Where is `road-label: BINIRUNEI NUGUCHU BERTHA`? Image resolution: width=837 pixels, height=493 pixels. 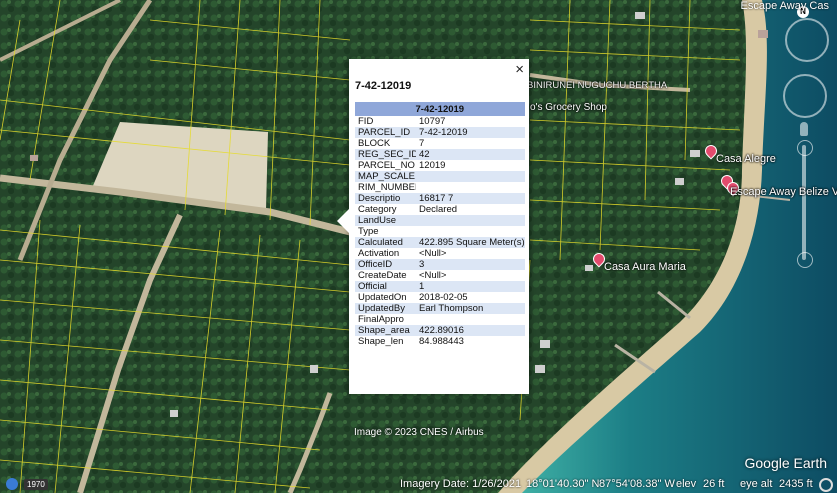
road-label: BINIRUNEI NUGUCHU BERTHA is located at coordinates (597, 85).